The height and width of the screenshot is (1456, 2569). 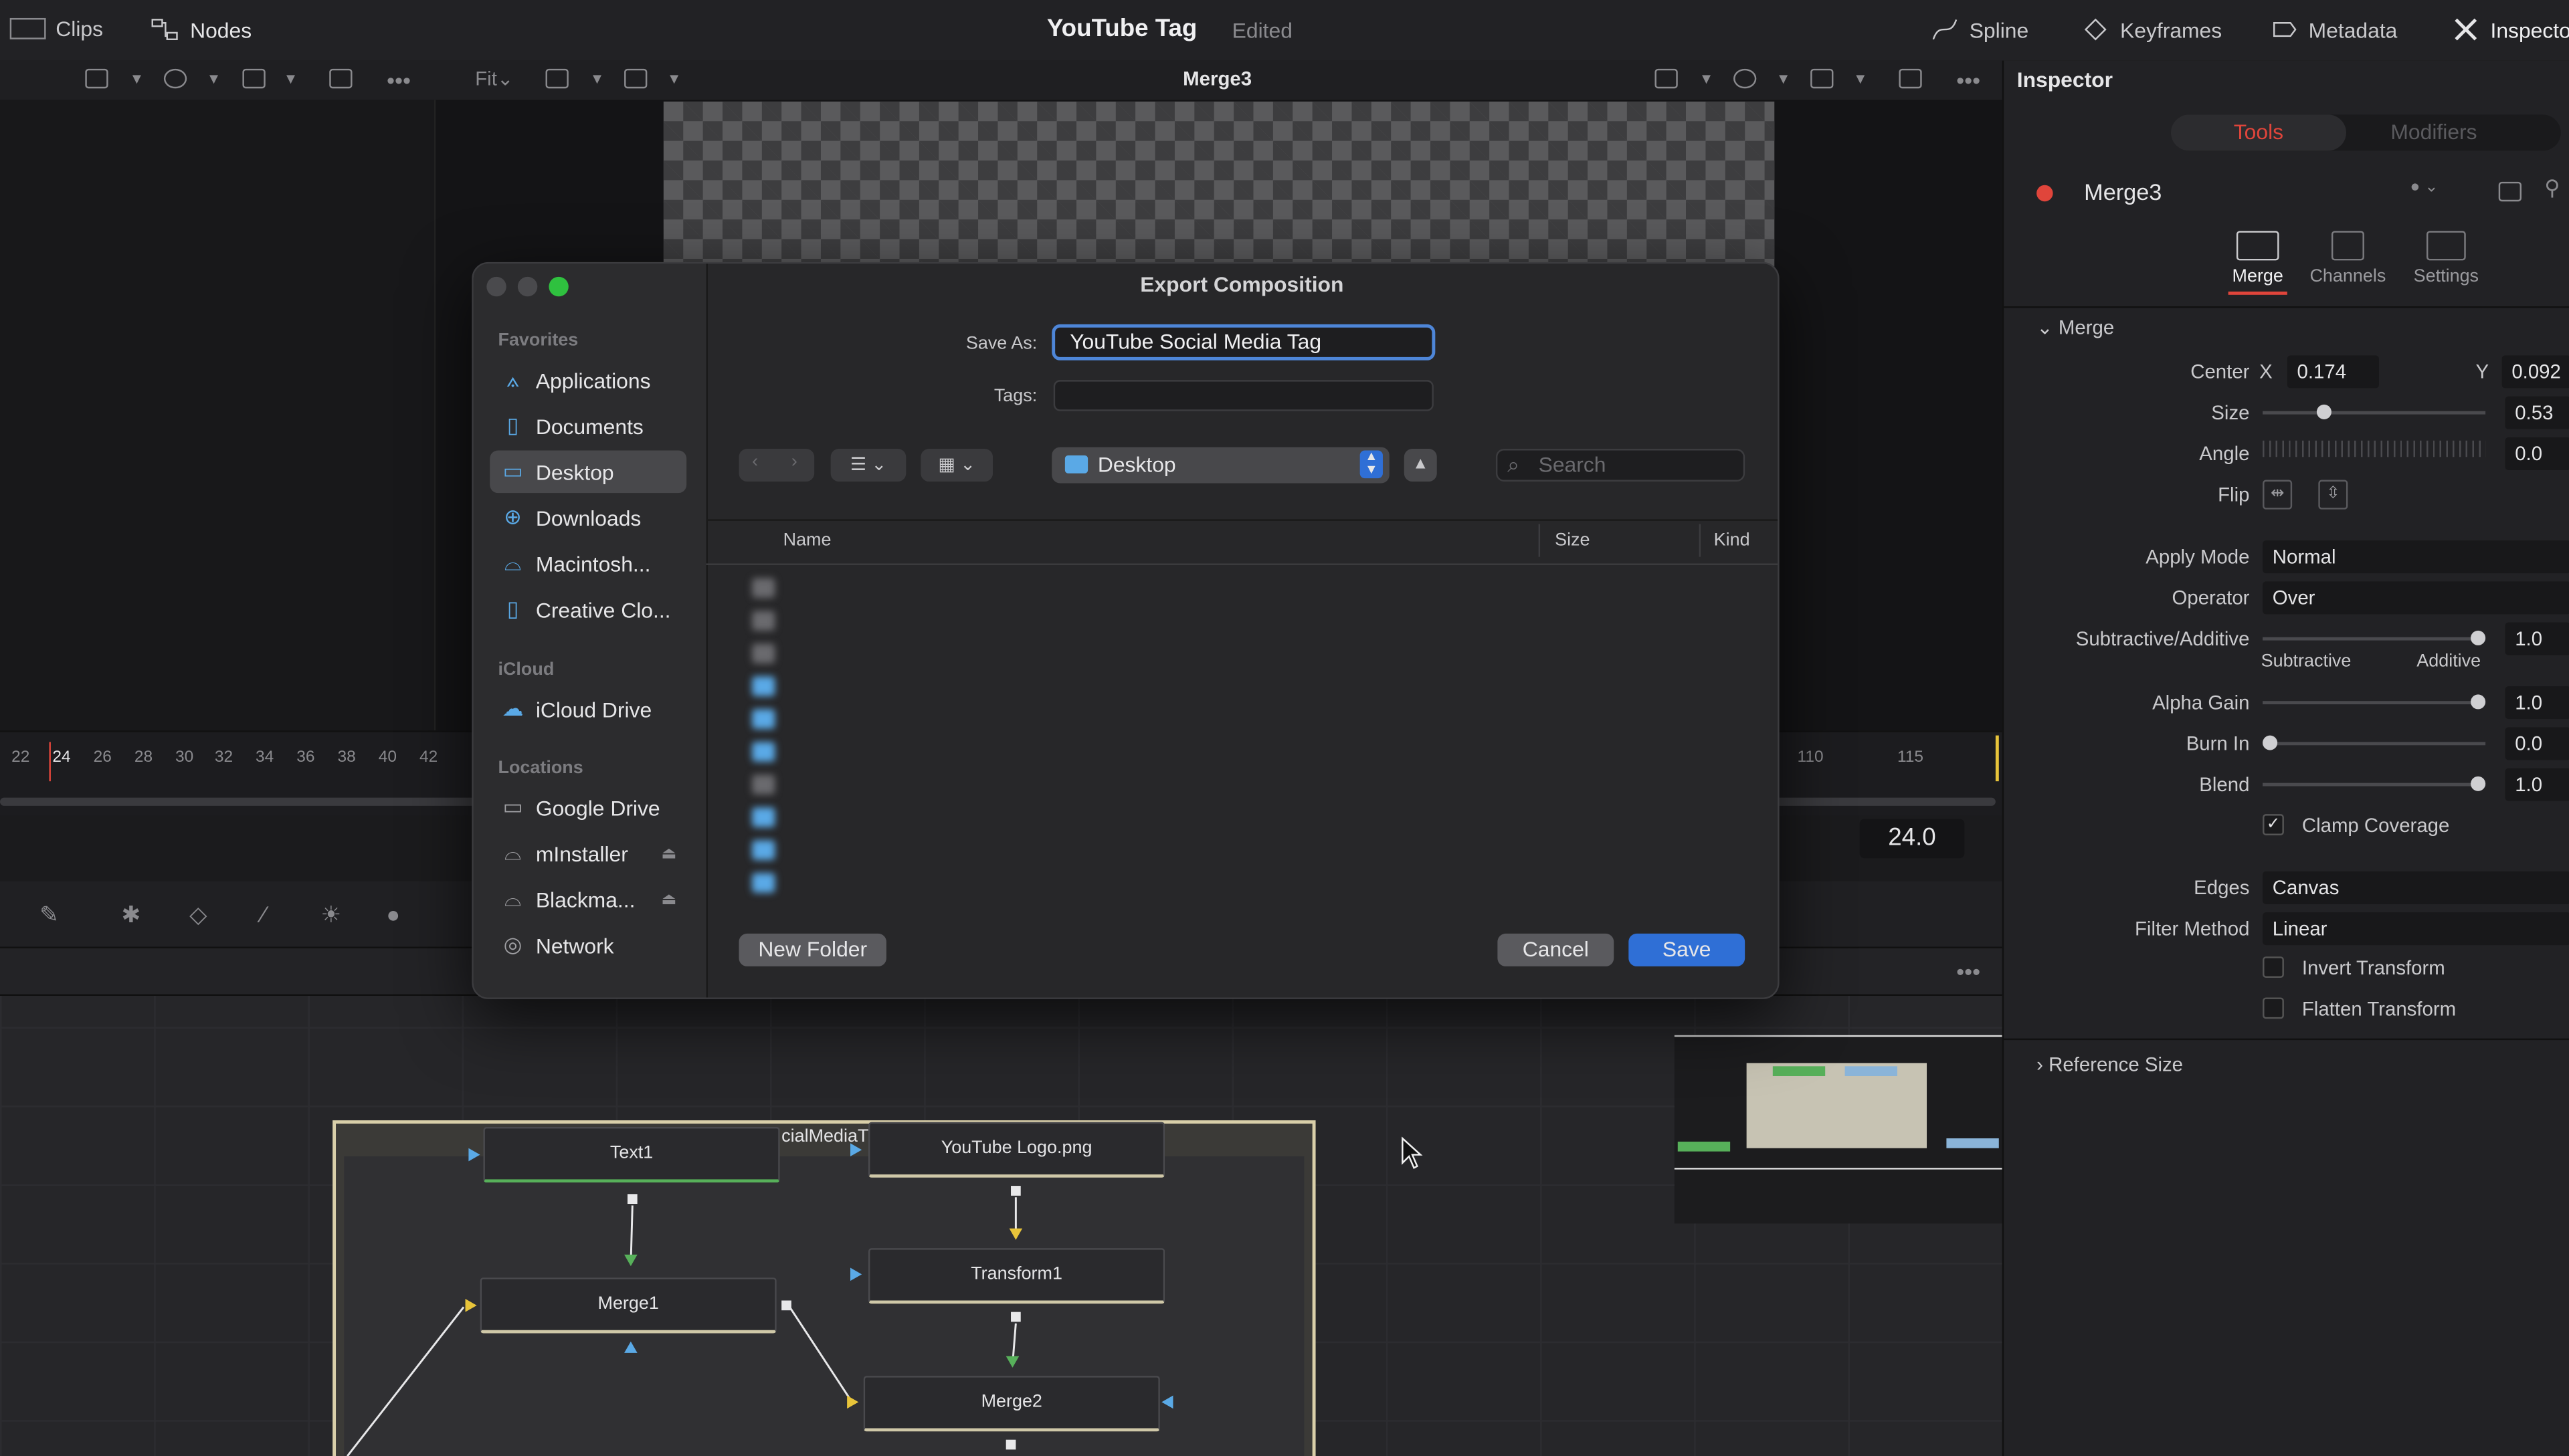 I want to click on column-header-kind: Kind, so click(x=1732, y=540).